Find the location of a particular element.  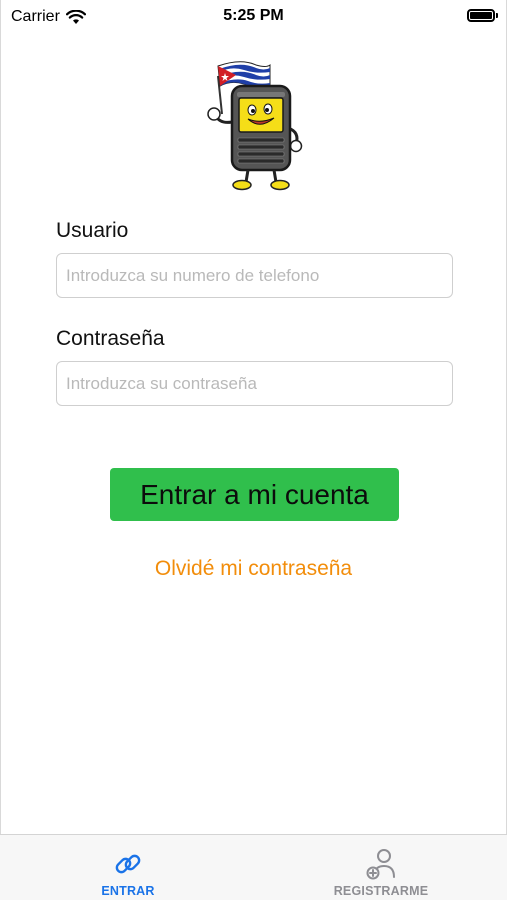

login-button: Entrar a mi cuenta is located at coordinates (254, 494).